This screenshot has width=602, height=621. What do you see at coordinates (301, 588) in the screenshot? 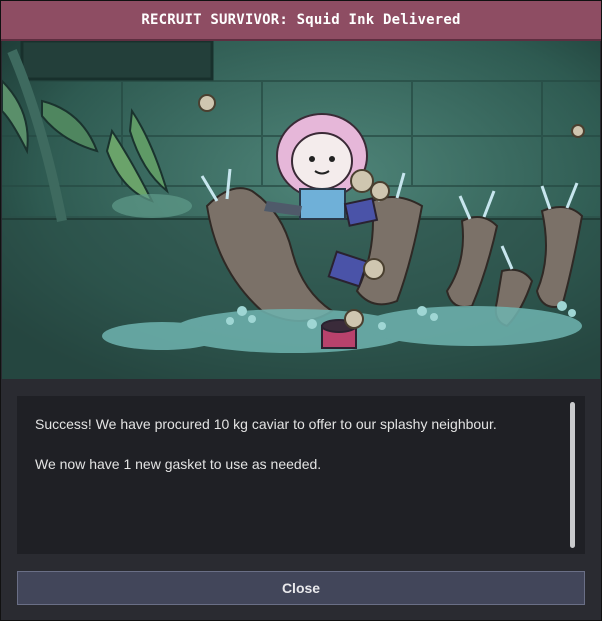
I see `close-button: Close` at bounding box center [301, 588].